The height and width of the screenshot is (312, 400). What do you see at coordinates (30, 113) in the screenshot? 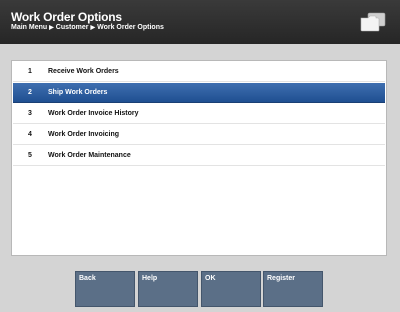
I see `menu-item-number: 3` at bounding box center [30, 113].